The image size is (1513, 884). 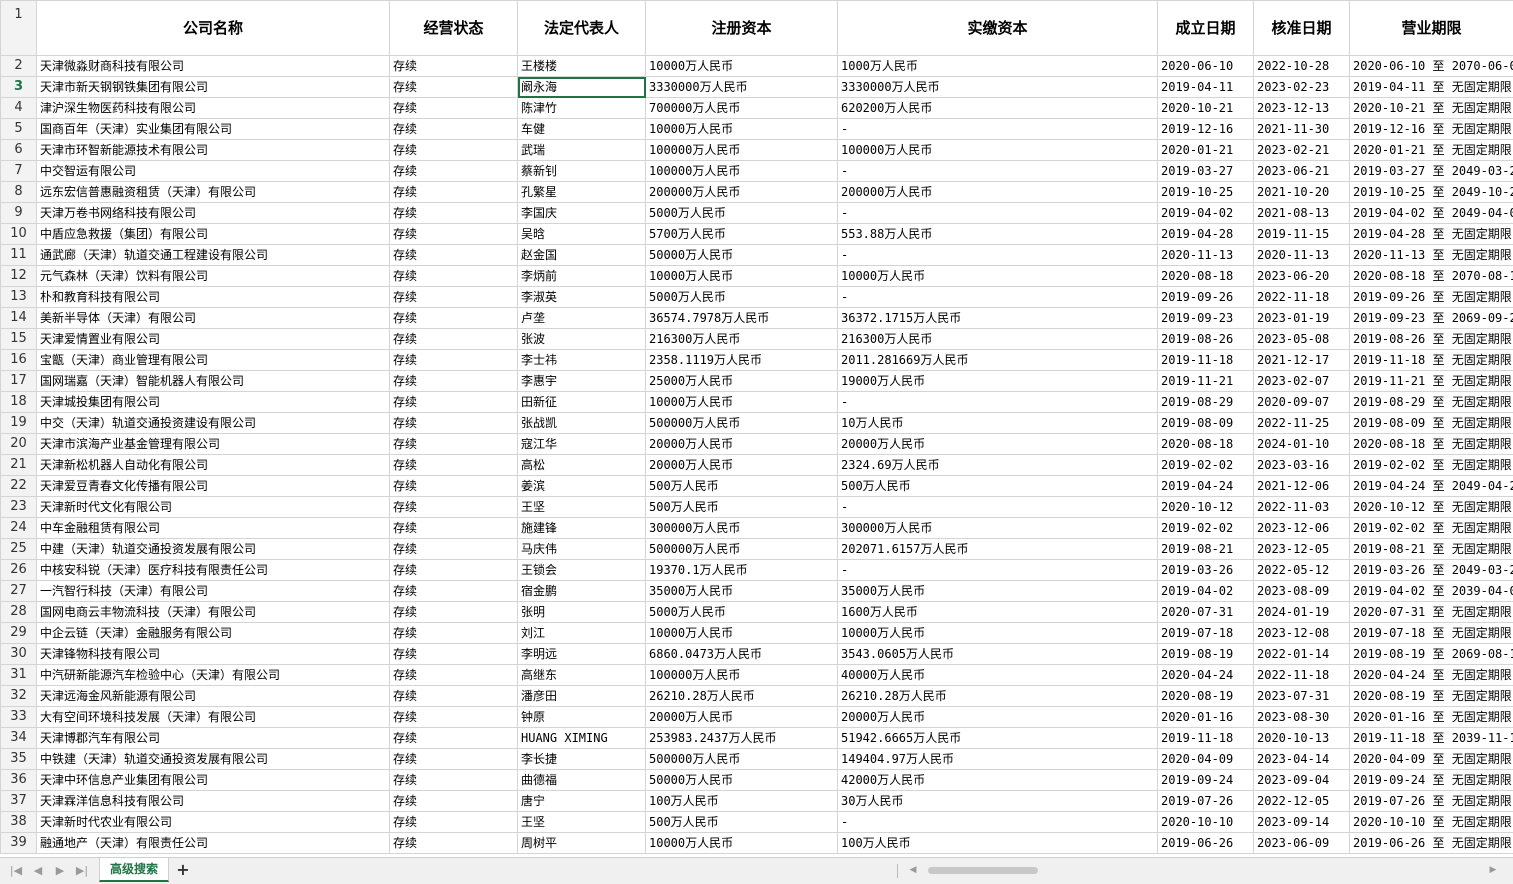 I want to click on cell-approved-date: 2023-05-08, so click(x=1301, y=339).